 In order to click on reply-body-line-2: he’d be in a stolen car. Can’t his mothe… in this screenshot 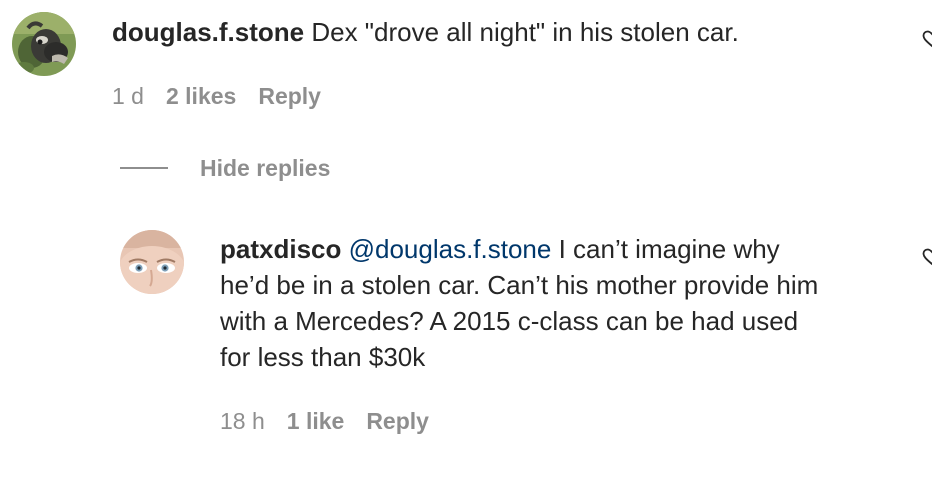, I will do `click(519, 285)`.